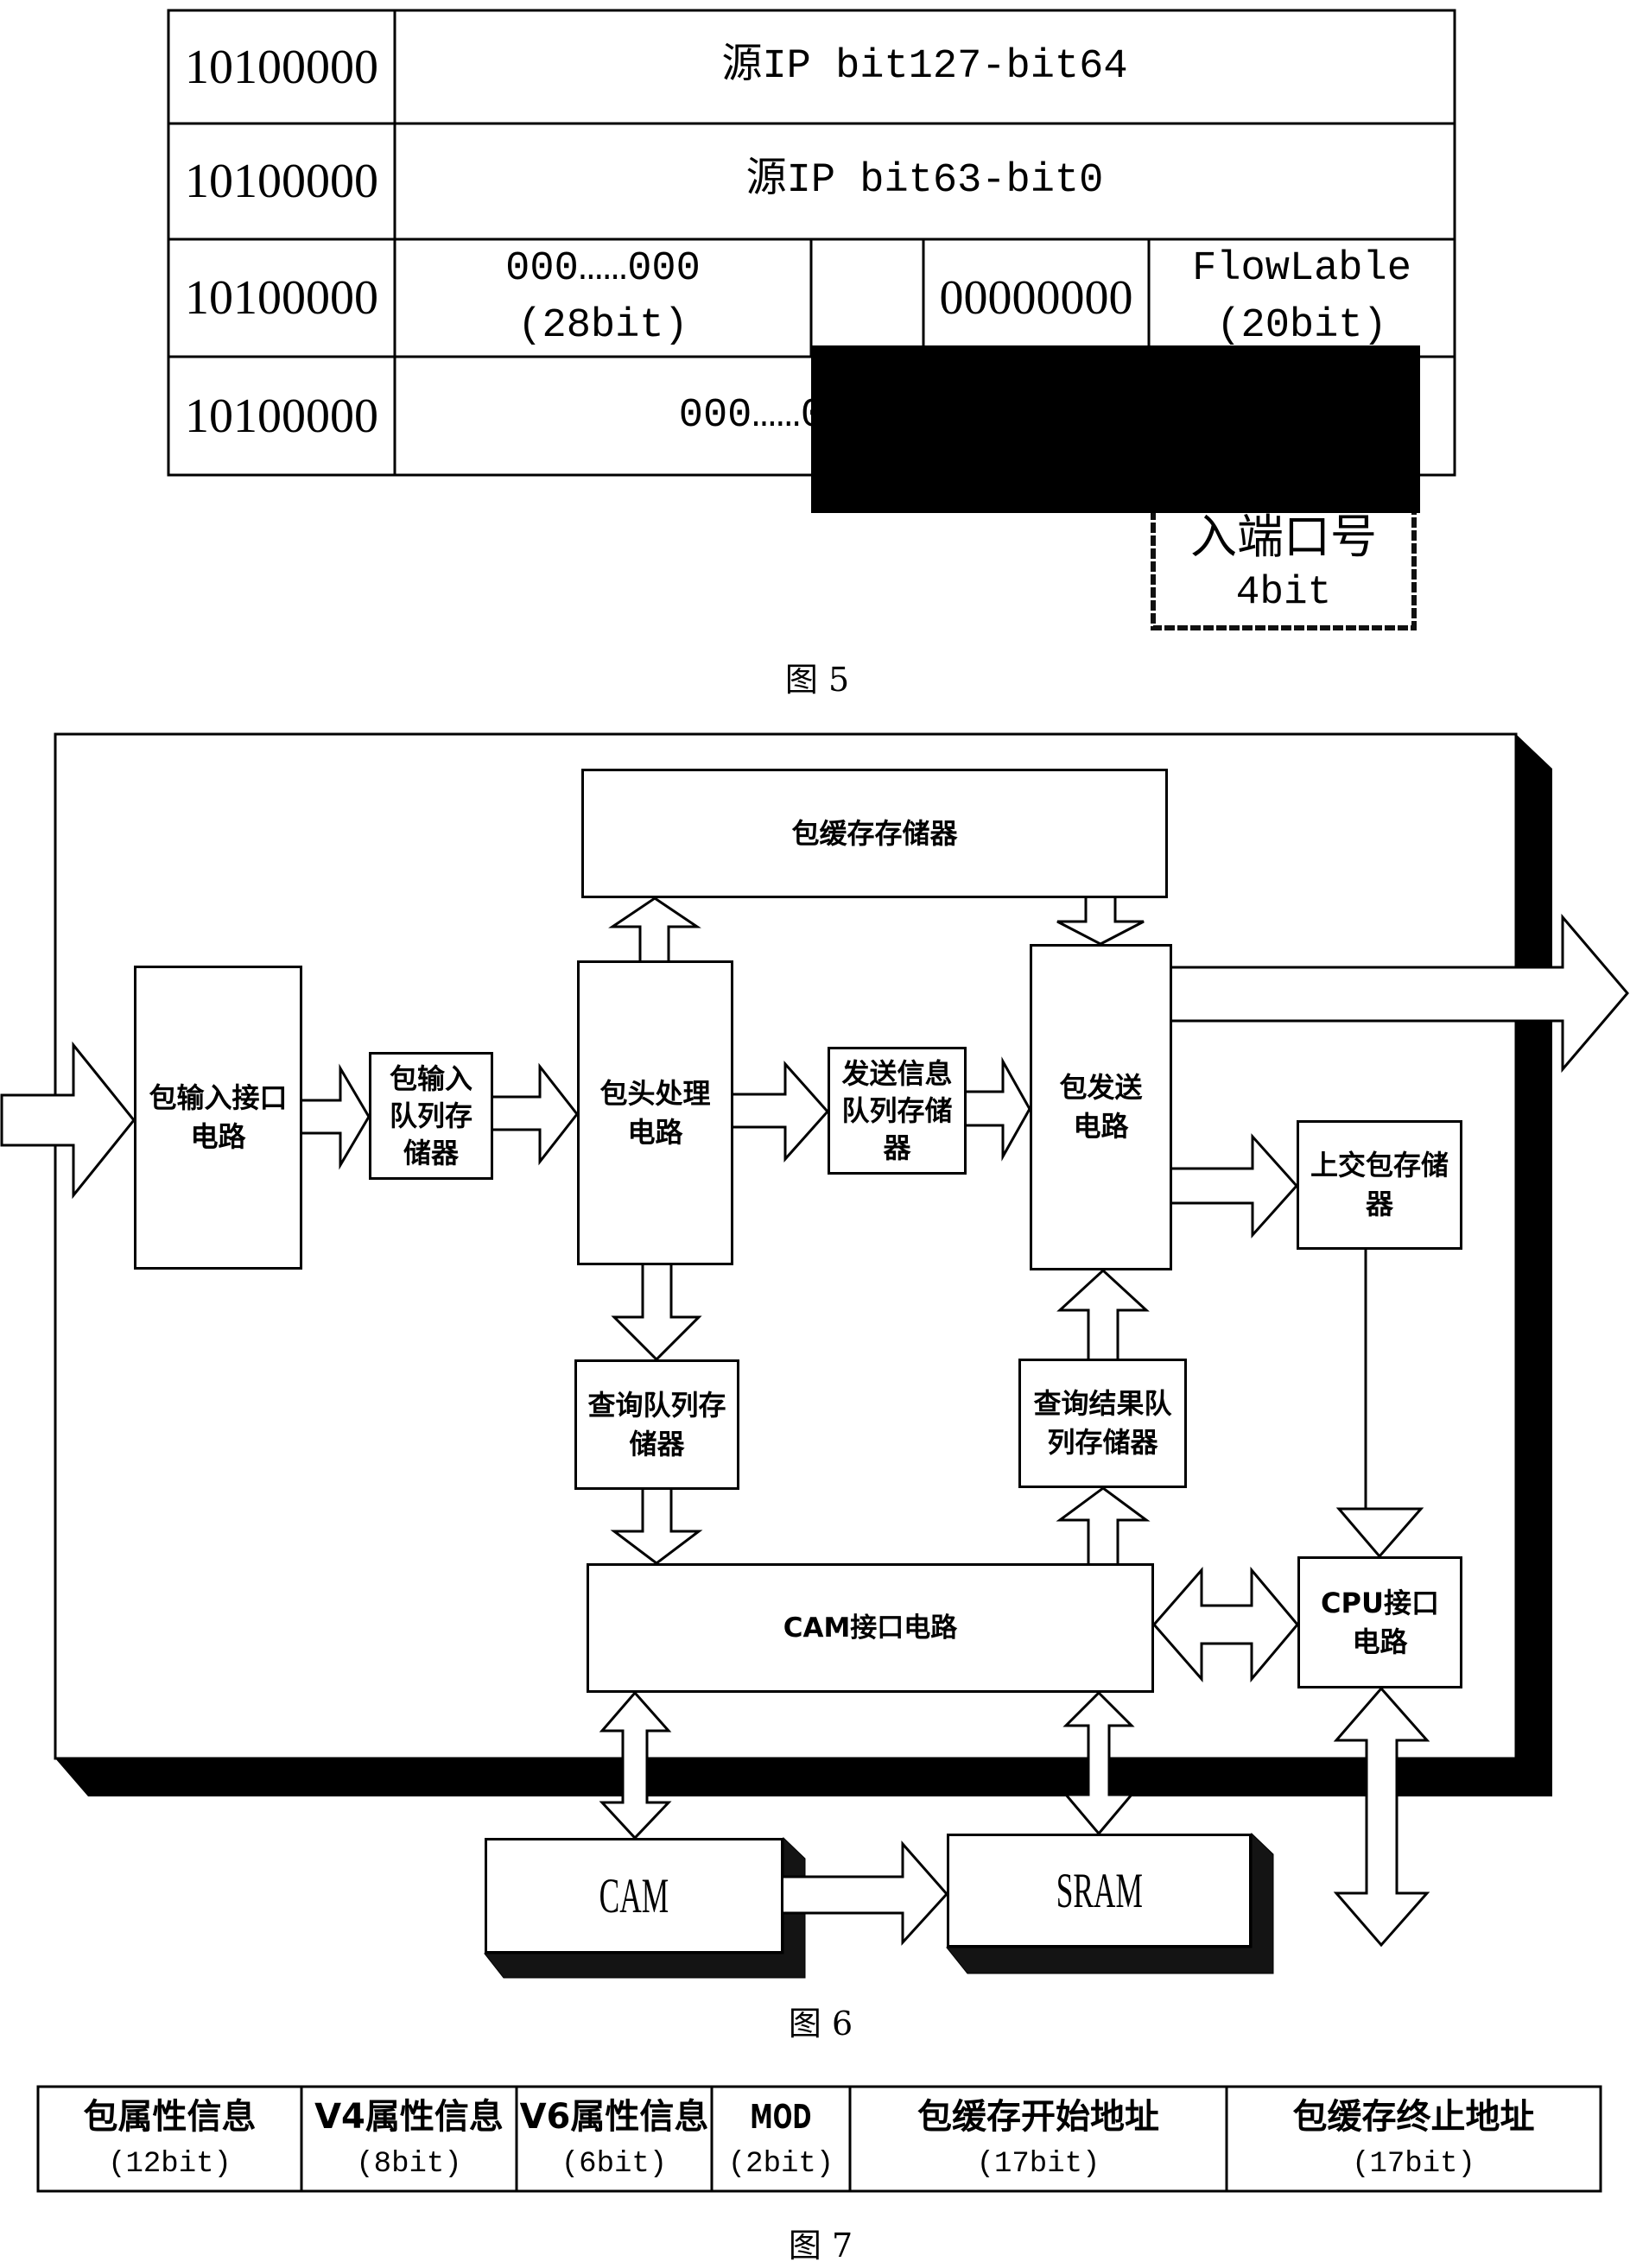 The width and height of the screenshot is (1630, 2268). I want to click on fig7-field-name: V6属性信息, so click(614, 2116).